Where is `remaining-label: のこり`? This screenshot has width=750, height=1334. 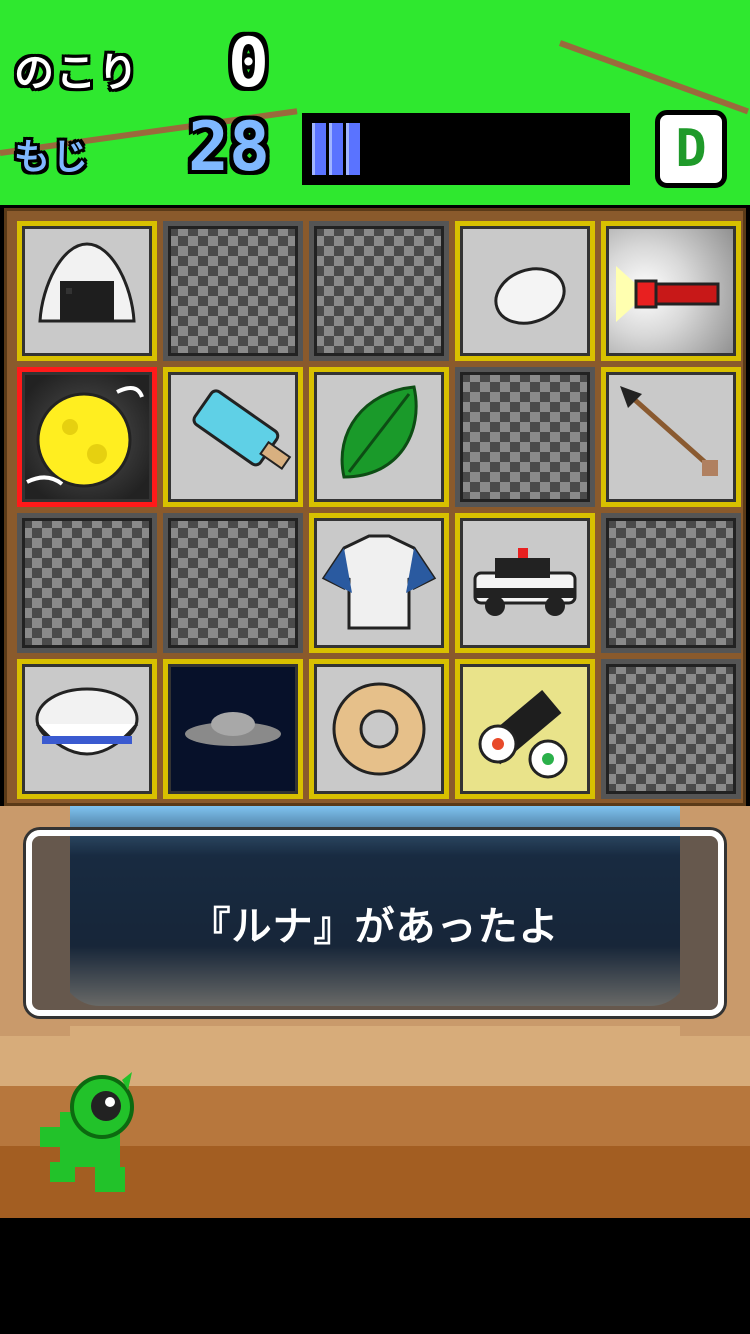 remaining-label: のこり is located at coordinates (77, 73).